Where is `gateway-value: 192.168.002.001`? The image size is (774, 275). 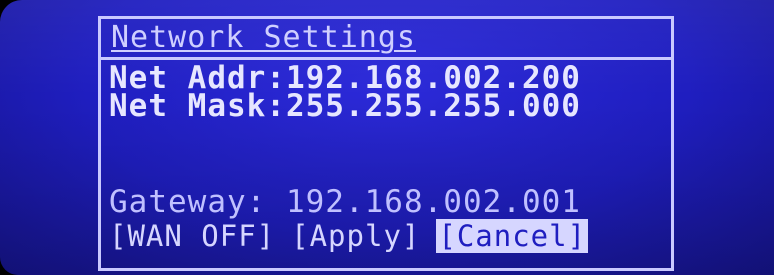
gateway-value: 192.168.002.001 is located at coordinates (433, 202).